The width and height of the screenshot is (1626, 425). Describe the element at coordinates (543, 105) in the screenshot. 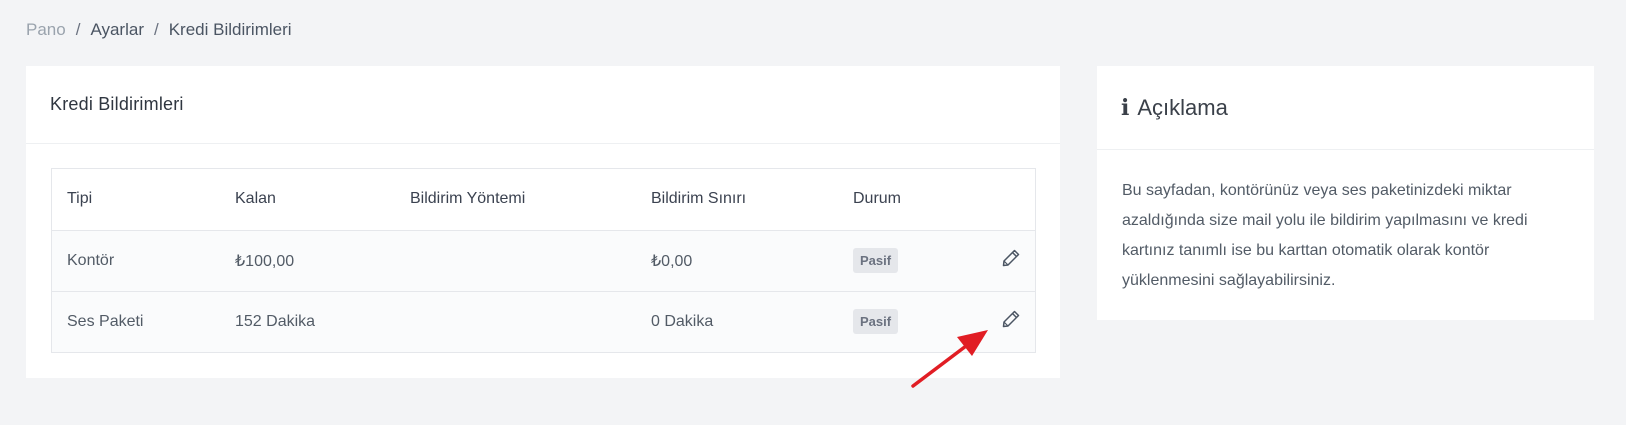

I see `card-header: Kredi Bildirimleri` at that location.